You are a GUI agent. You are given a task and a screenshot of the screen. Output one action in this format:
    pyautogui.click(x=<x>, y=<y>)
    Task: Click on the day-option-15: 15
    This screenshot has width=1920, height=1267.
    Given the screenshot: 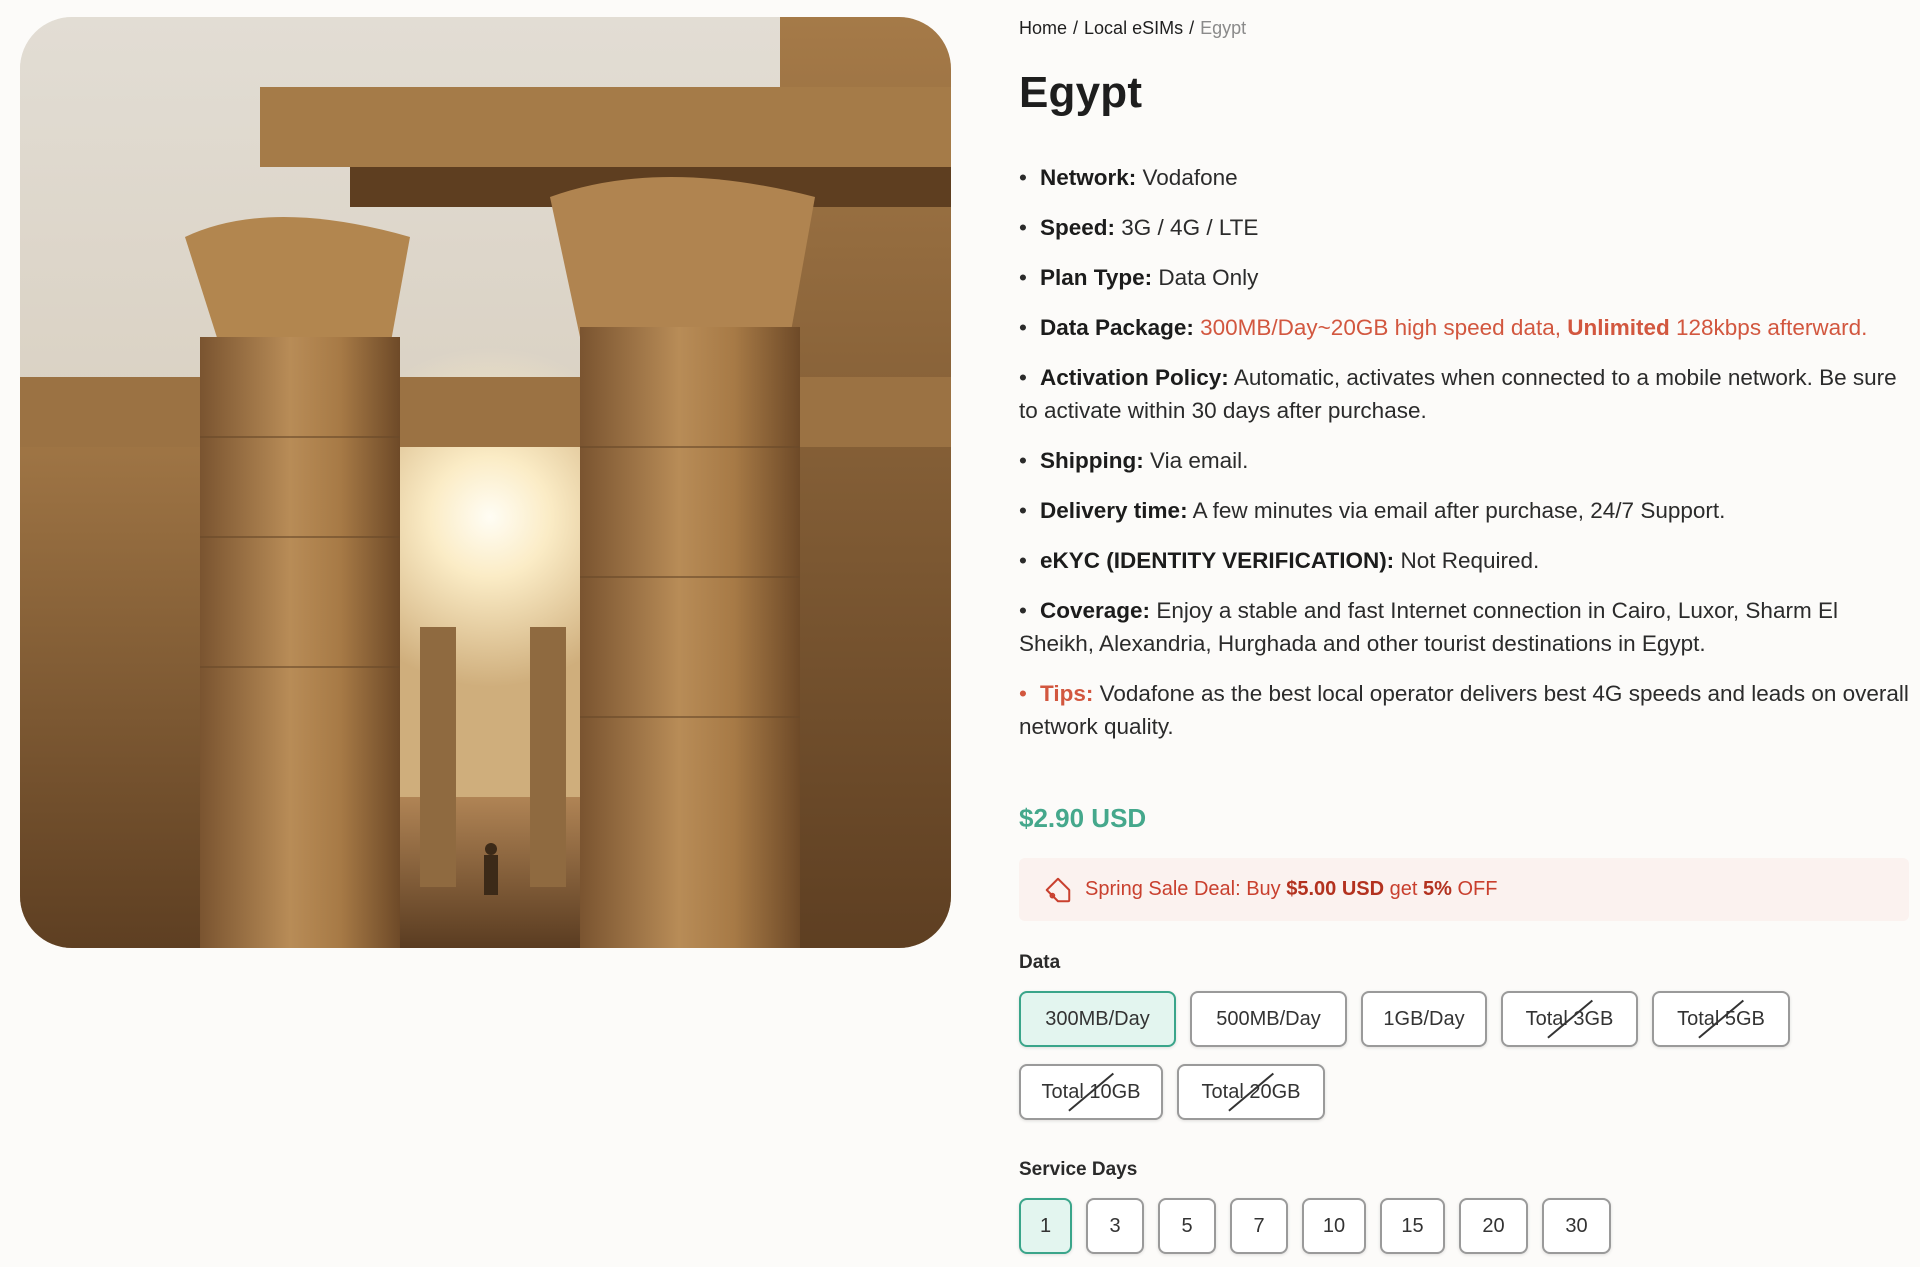 What is the action you would take?
    pyautogui.click(x=1412, y=1226)
    